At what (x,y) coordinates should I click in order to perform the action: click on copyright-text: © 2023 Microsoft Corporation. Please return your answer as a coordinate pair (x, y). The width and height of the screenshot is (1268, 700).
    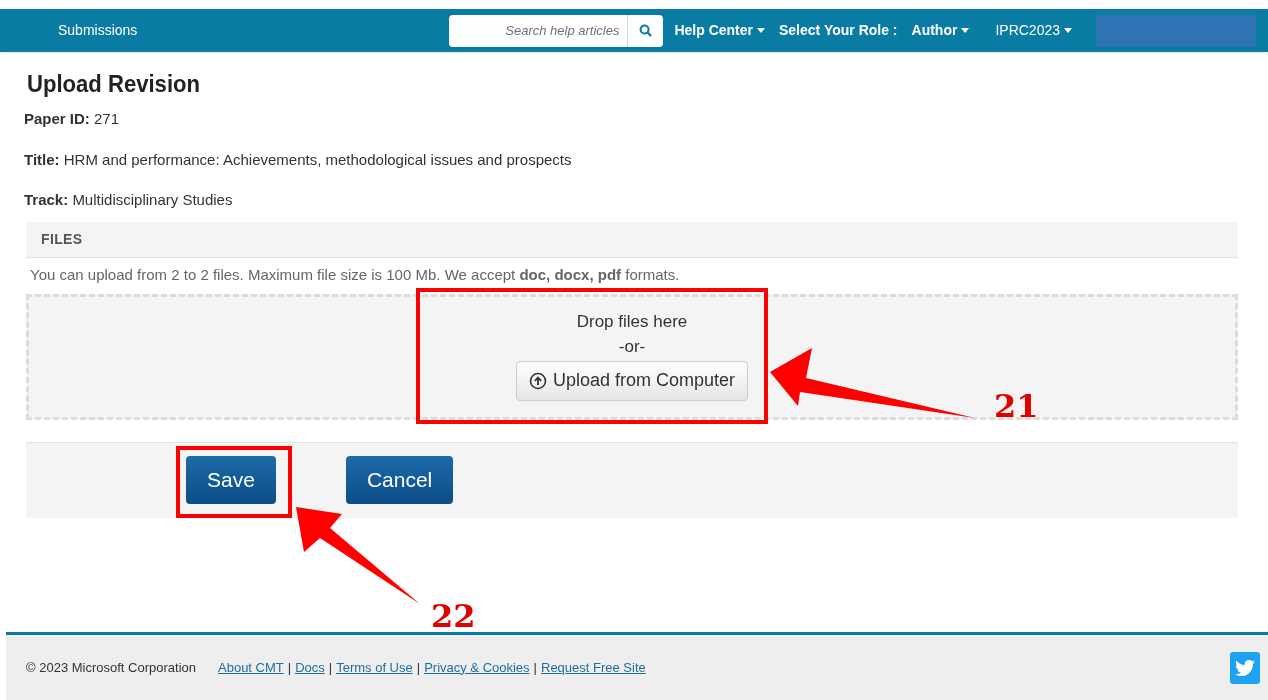
    Looking at the image, I should click on (111, 667).